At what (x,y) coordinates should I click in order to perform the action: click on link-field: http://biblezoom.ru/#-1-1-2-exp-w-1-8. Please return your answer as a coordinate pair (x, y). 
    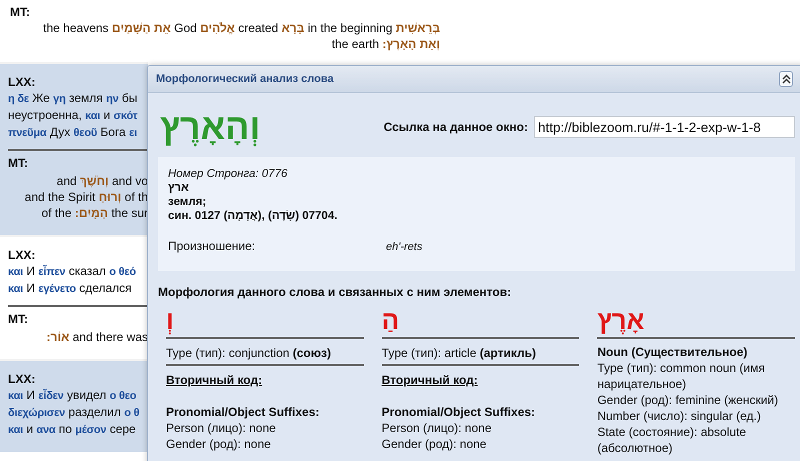
    Looking at the image, I should click on (664, 127).